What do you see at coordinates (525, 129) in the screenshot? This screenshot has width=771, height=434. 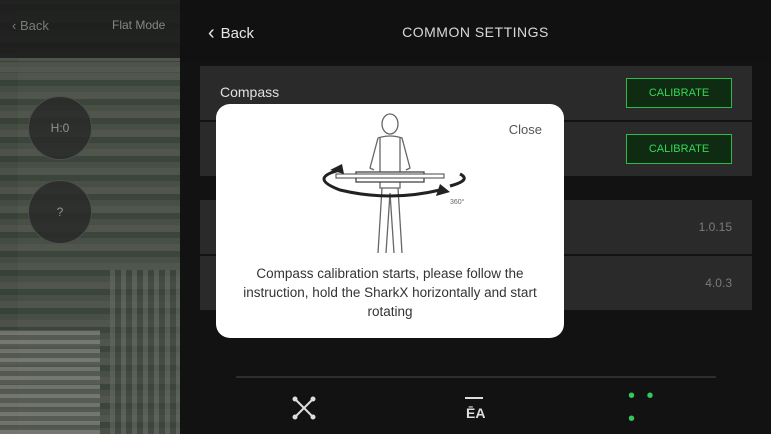 I see `close-button: Close` at bounding box center [525, 129].